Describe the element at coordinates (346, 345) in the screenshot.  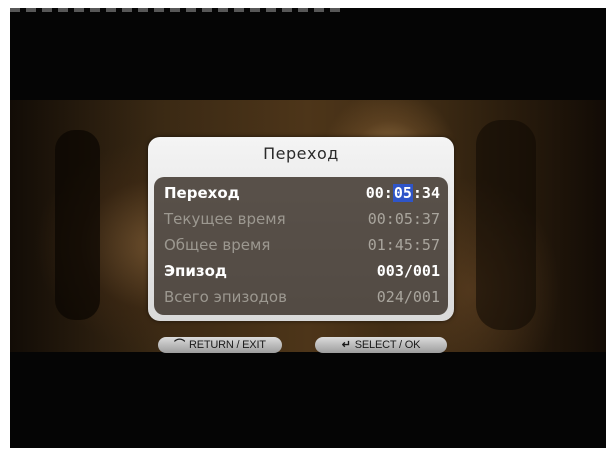
I see `enter-arrow-icon: ↵` at that location.